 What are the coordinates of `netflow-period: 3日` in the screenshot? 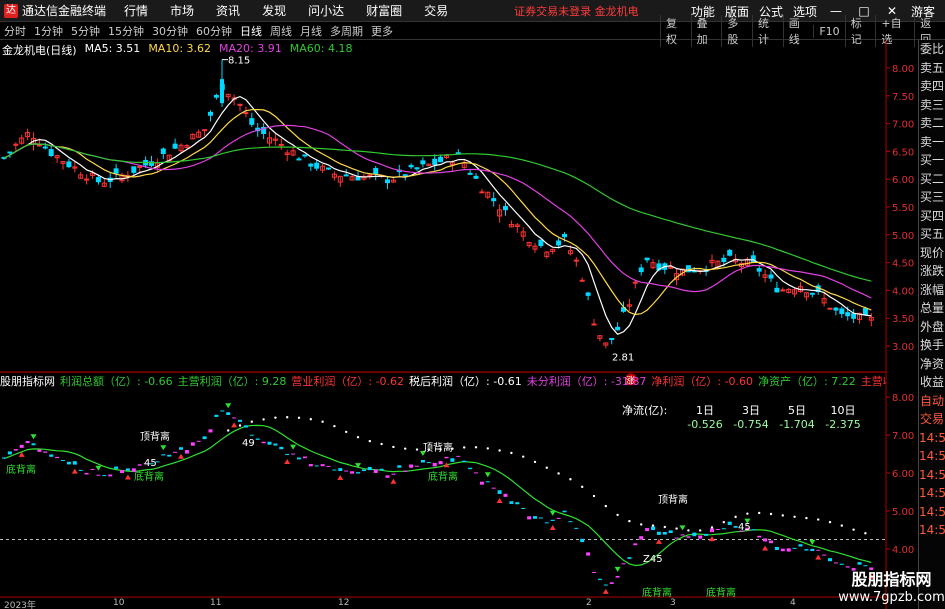 It's located at (751, 410).